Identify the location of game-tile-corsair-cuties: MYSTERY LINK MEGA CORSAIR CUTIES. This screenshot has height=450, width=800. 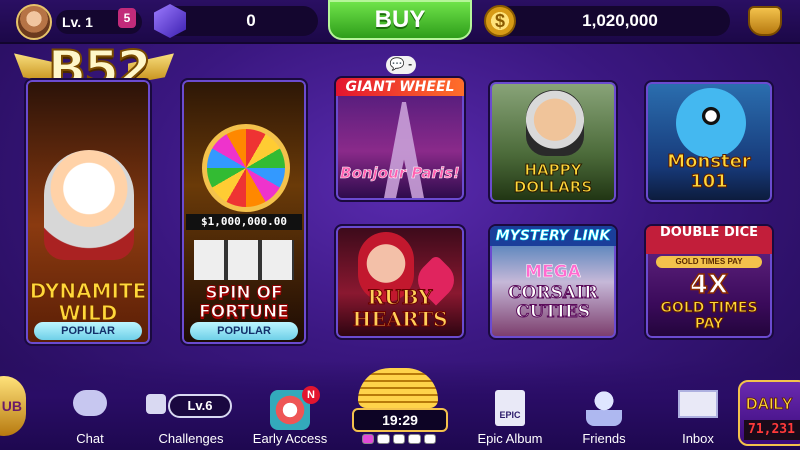
(553, 282).